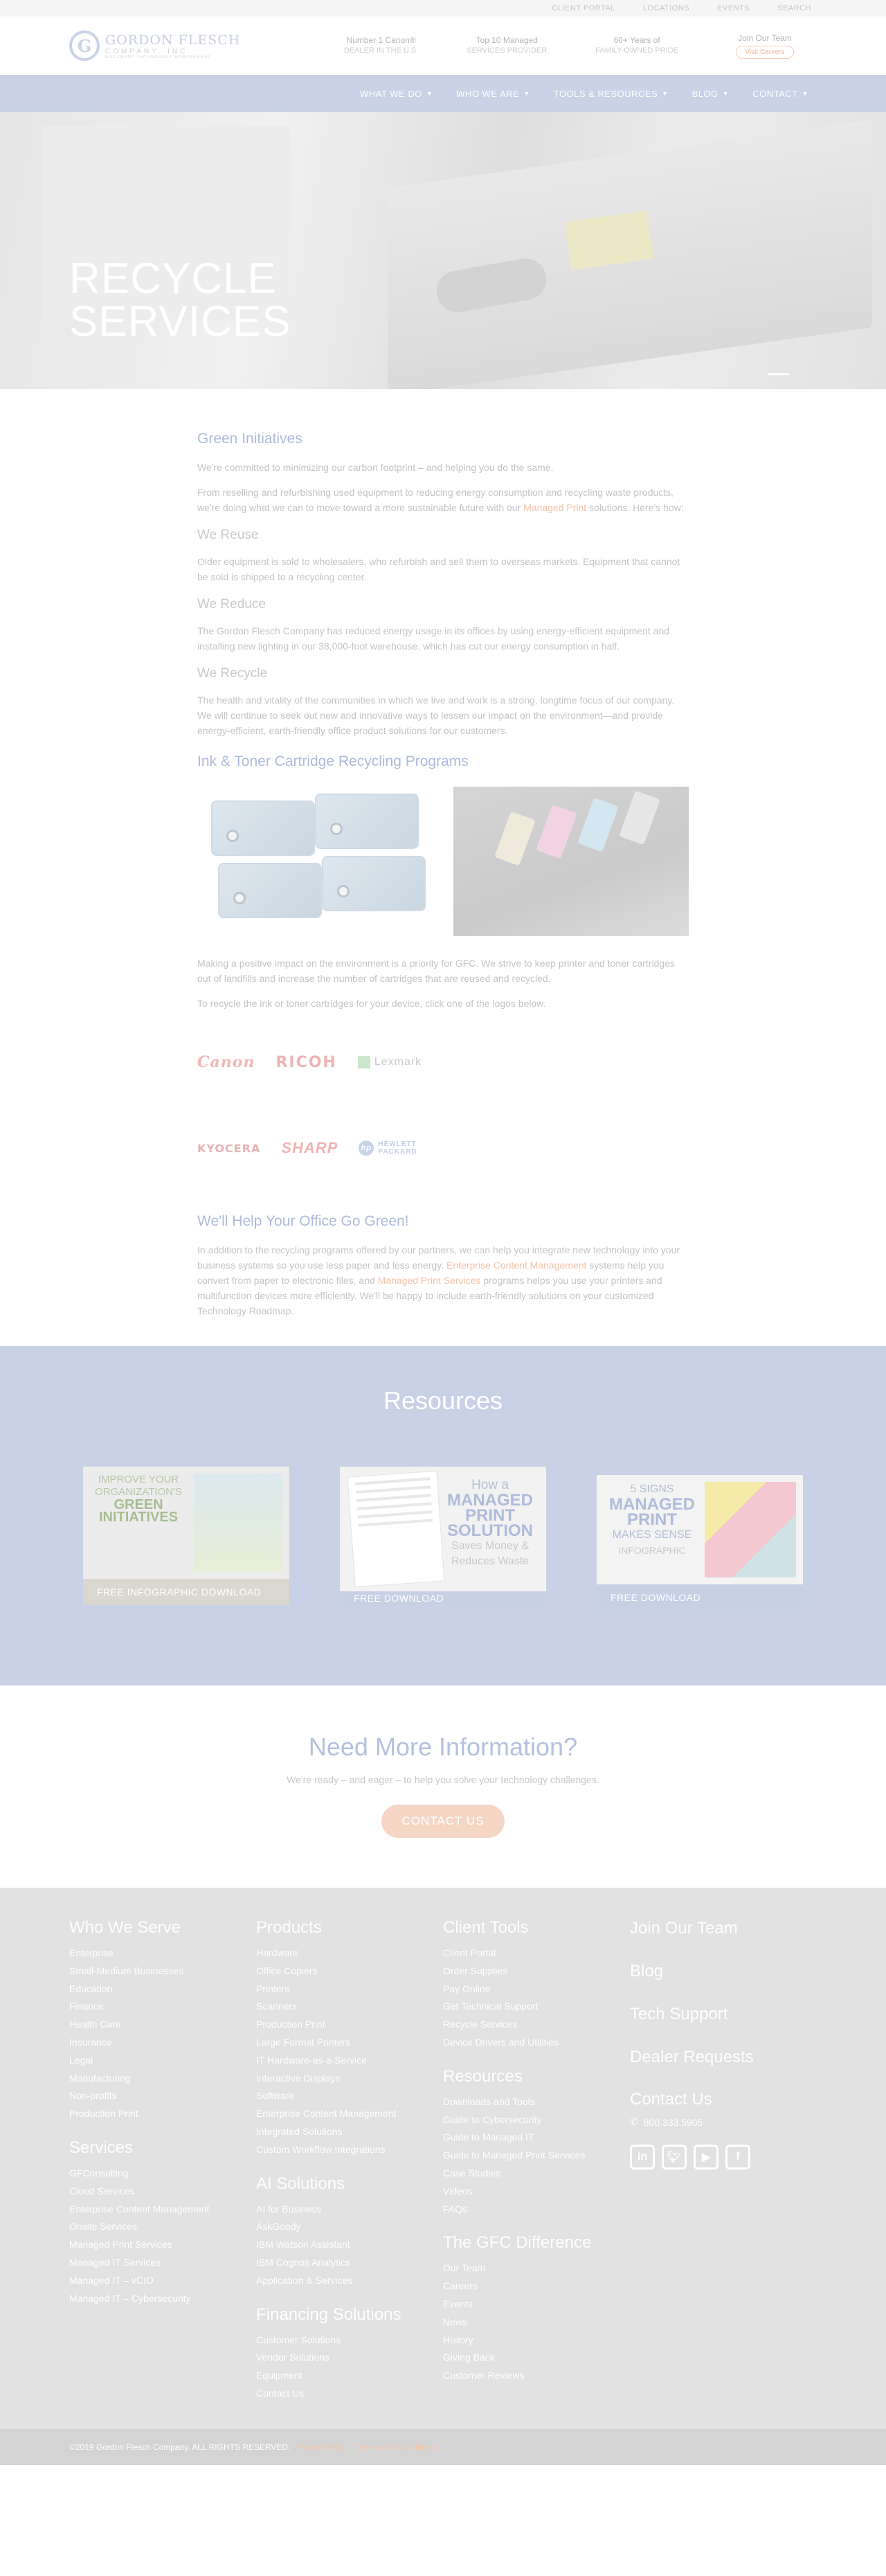 This screenshot has width=886, height=2576. Describe the element at coordinates (152, 2007) in the screenshot. I see `footer-link: Finance` at that location.